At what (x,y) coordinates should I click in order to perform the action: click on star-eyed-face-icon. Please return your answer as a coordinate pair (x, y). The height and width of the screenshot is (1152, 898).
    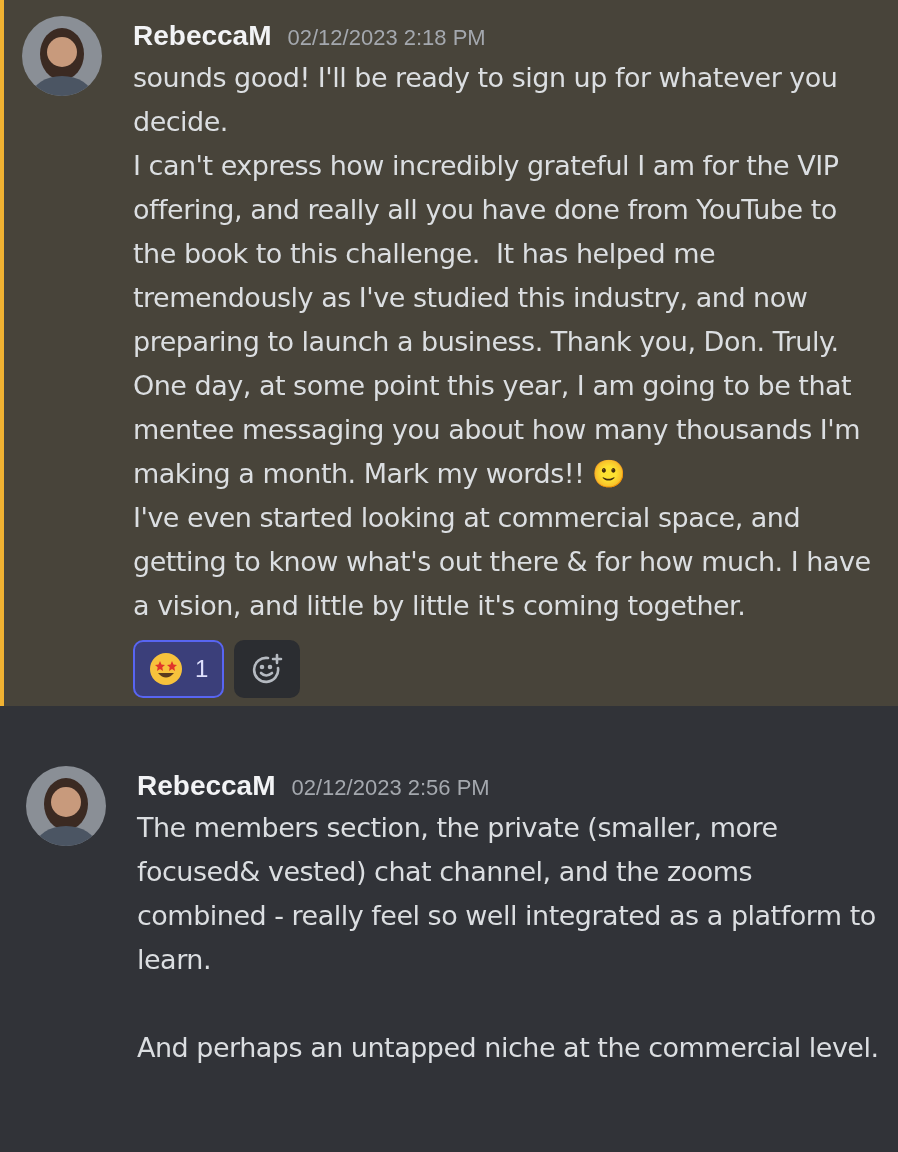
    Looking at the image, I should click on (166, 669).